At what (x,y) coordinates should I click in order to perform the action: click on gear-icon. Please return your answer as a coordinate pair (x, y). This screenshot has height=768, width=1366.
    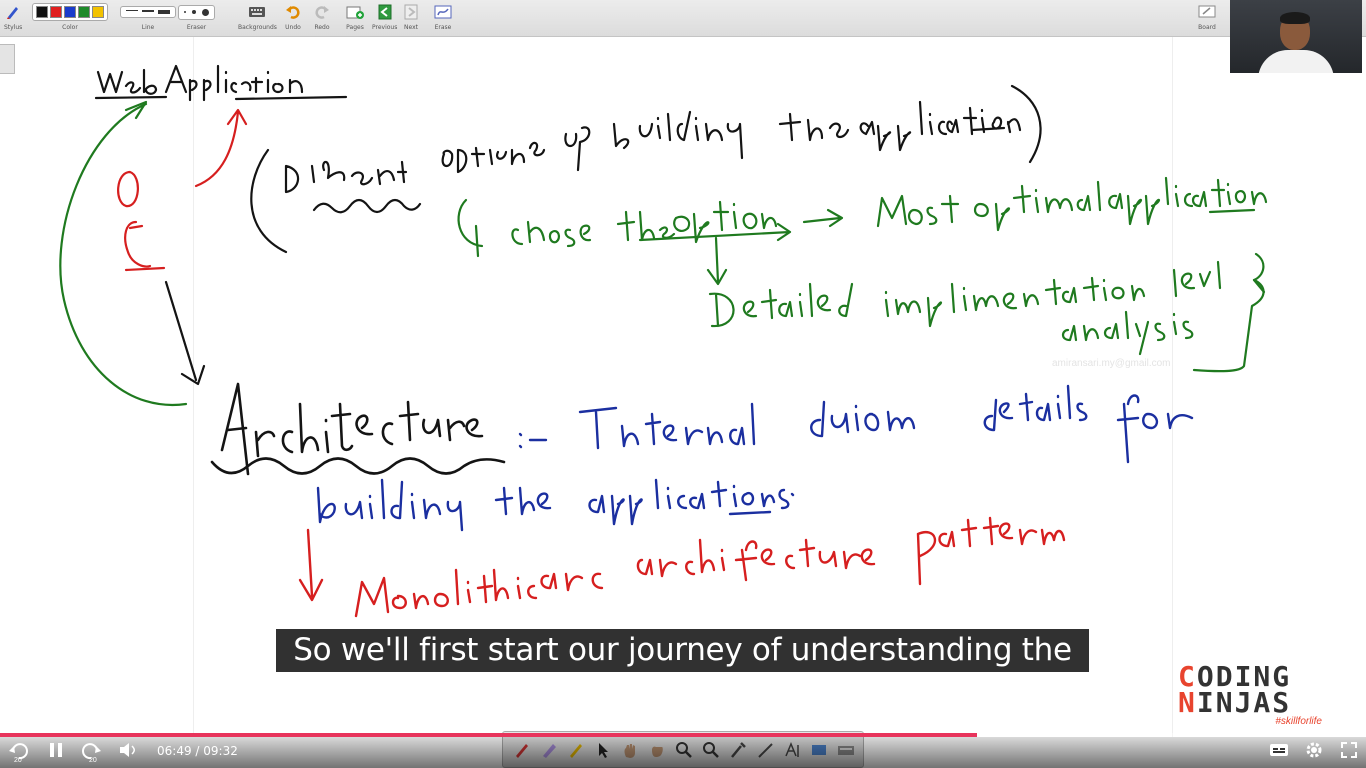
    Looking at the image, I should click on (1314, 752).